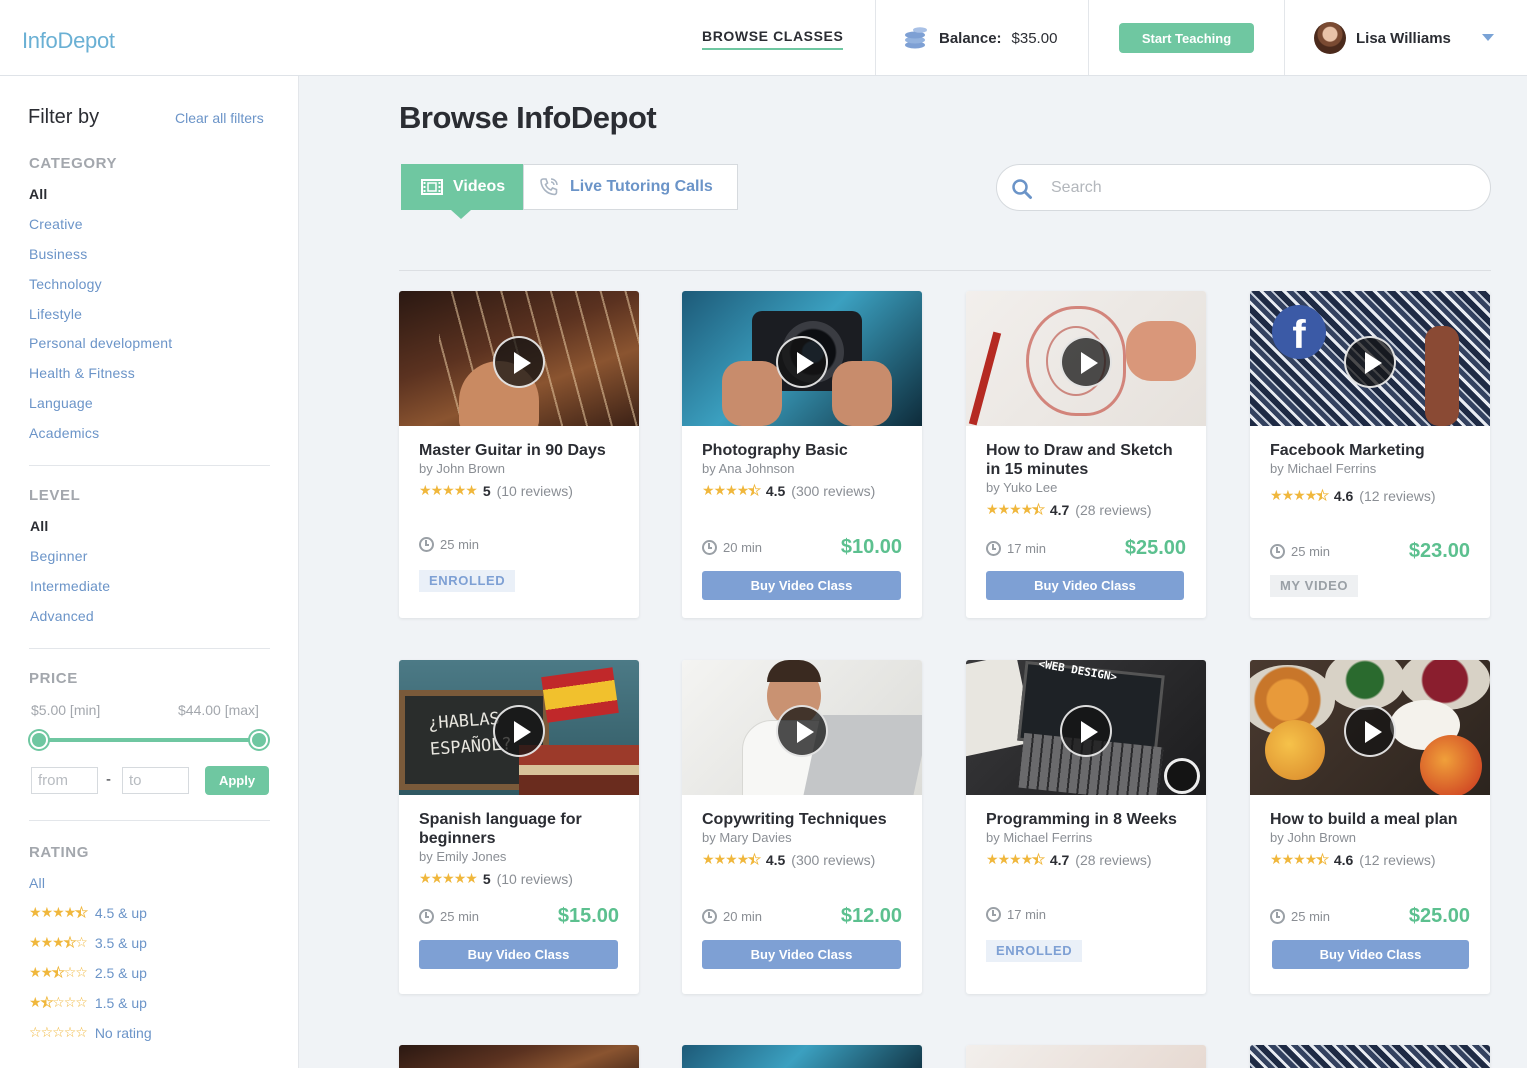  I want to click on duration-text: 20 min, so click(743, 547).